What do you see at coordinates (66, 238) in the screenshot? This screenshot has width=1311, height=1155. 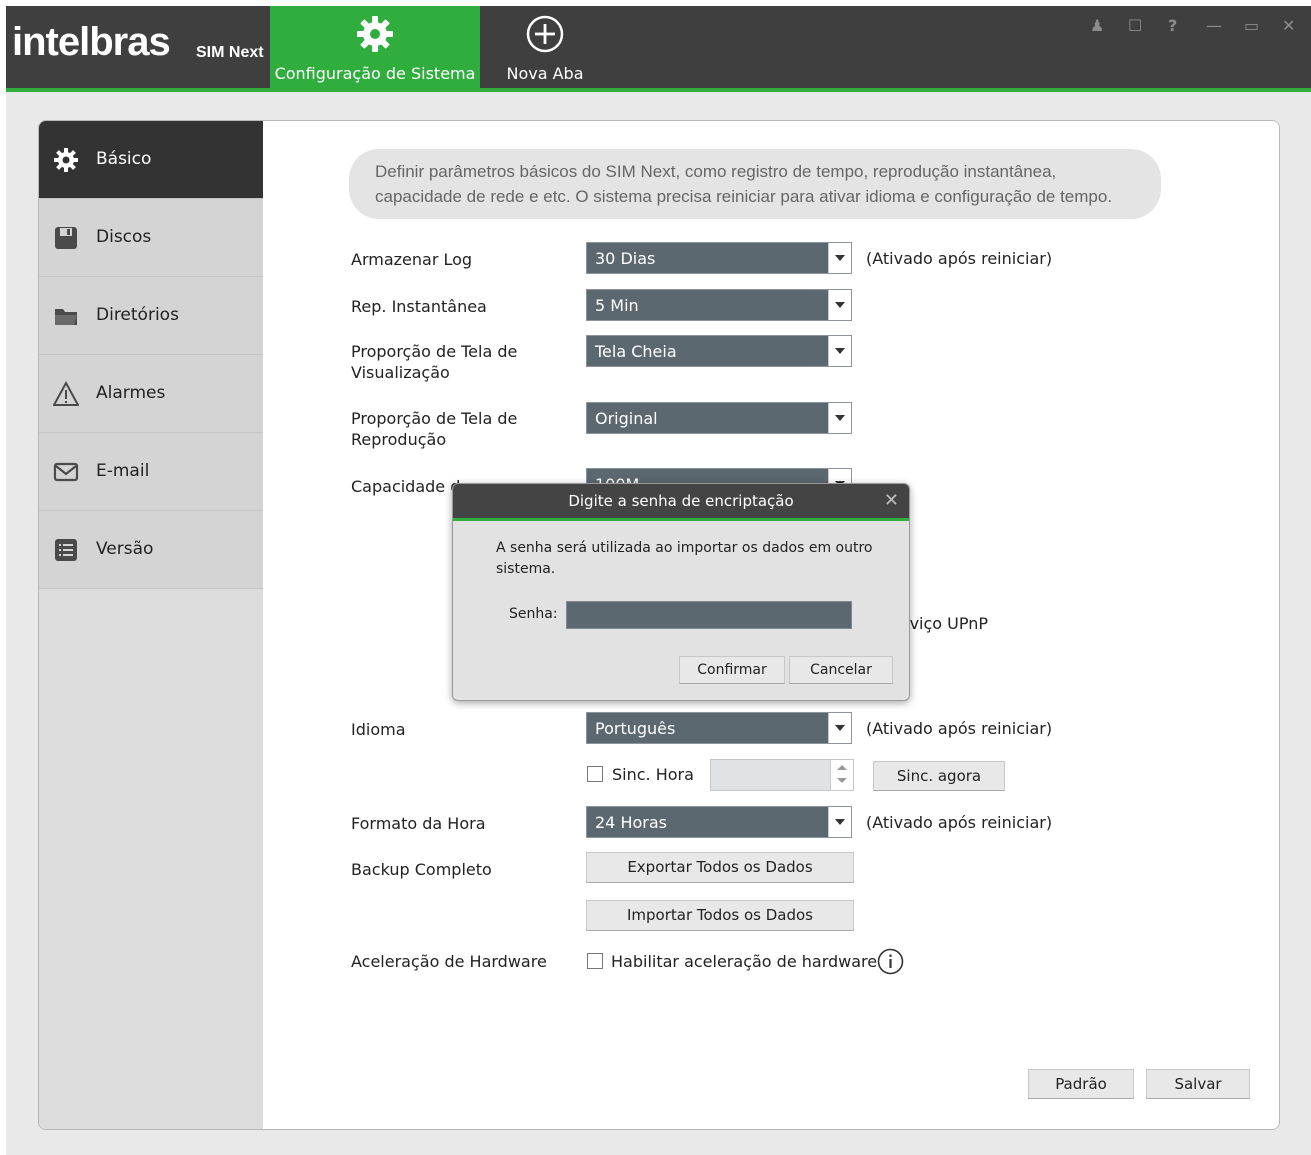 I see `disk-icon` at bounding box center [66, 238].